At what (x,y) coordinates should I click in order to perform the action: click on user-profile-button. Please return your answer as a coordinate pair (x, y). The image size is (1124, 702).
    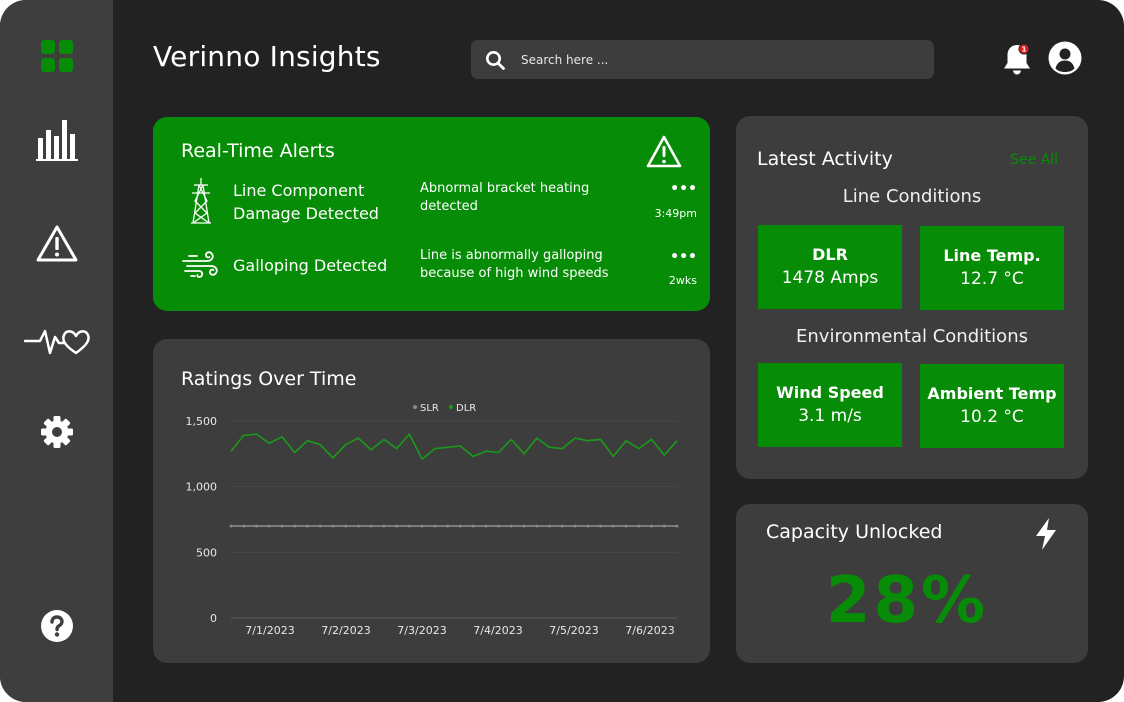
    Looking at the image, I should click on (1065, 58).